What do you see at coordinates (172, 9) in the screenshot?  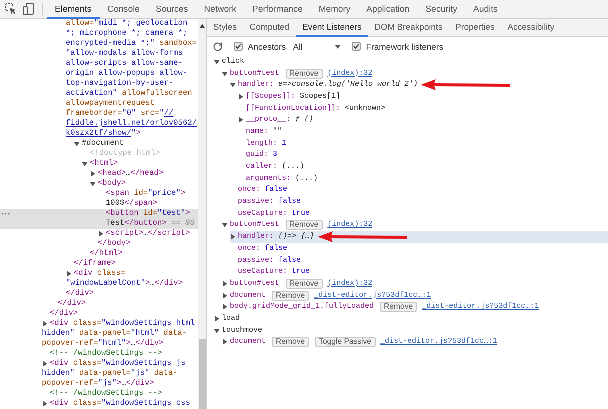 I see `panel-tab: Sources` at bounding box center [172, 9].